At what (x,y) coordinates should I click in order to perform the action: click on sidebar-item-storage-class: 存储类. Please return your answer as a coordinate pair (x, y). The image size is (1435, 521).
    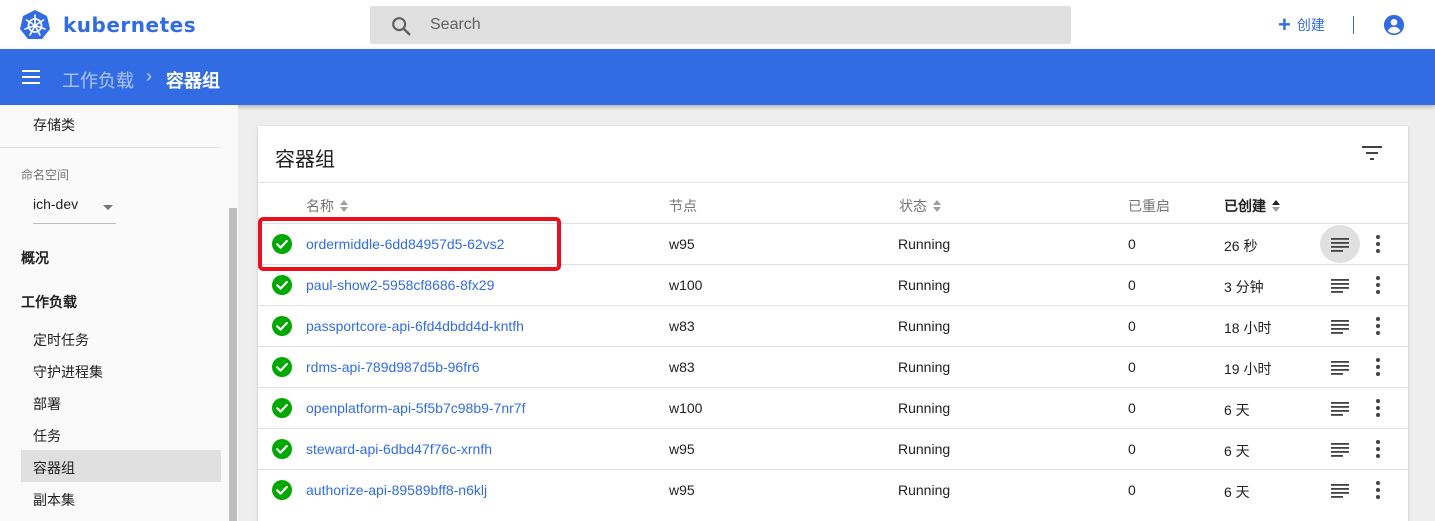
    Looking at the image, I should click on (54, 125).